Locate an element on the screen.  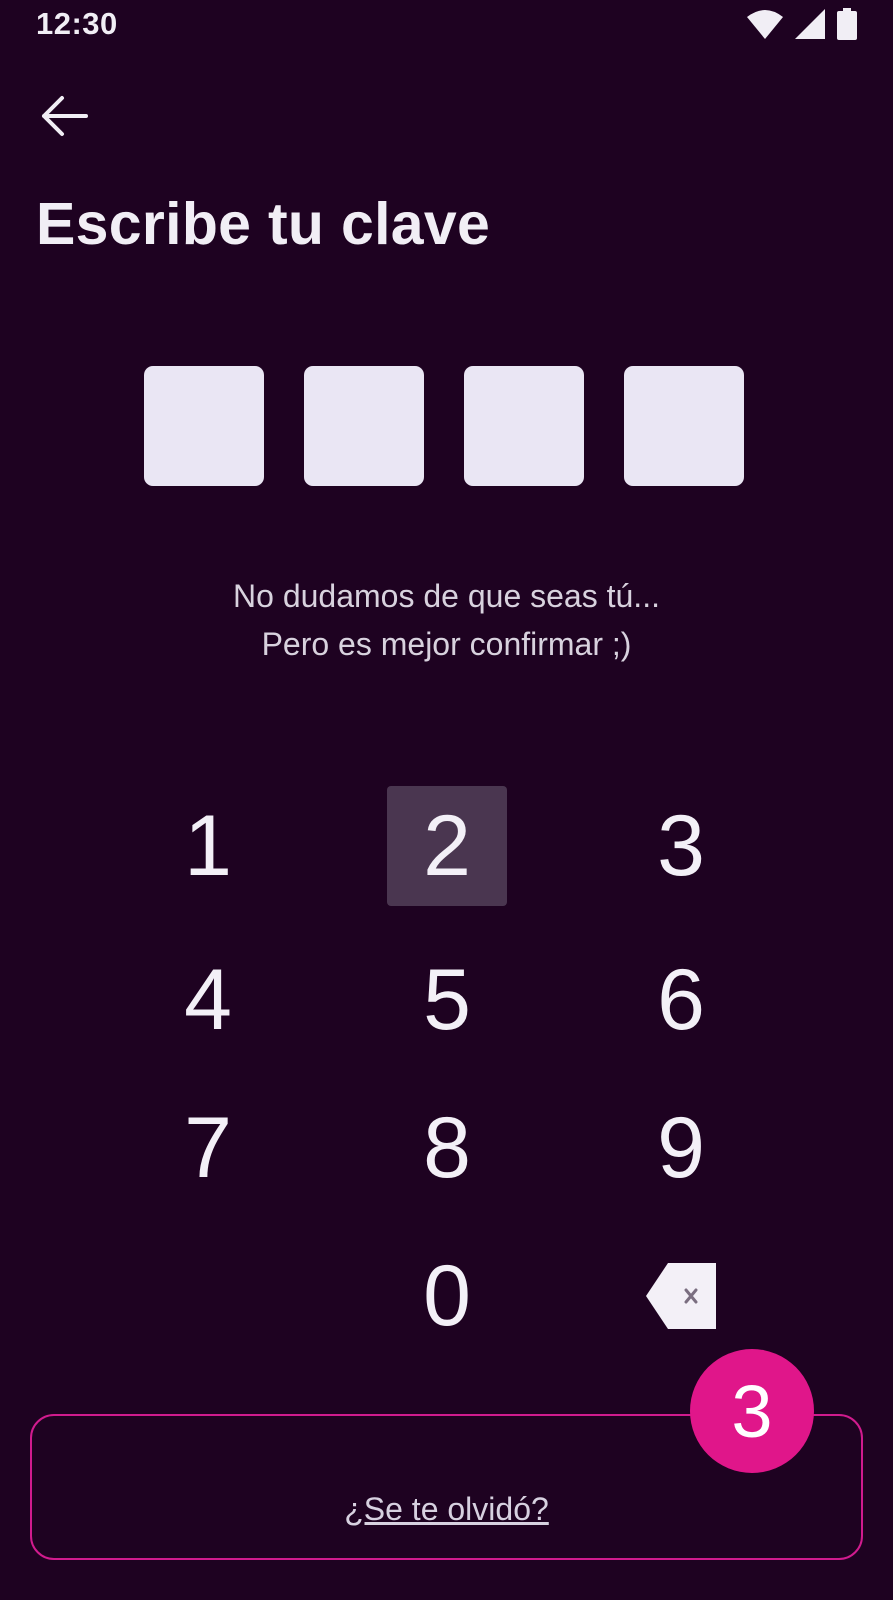
key-6: 6 is located at coordinates (681, 1000).